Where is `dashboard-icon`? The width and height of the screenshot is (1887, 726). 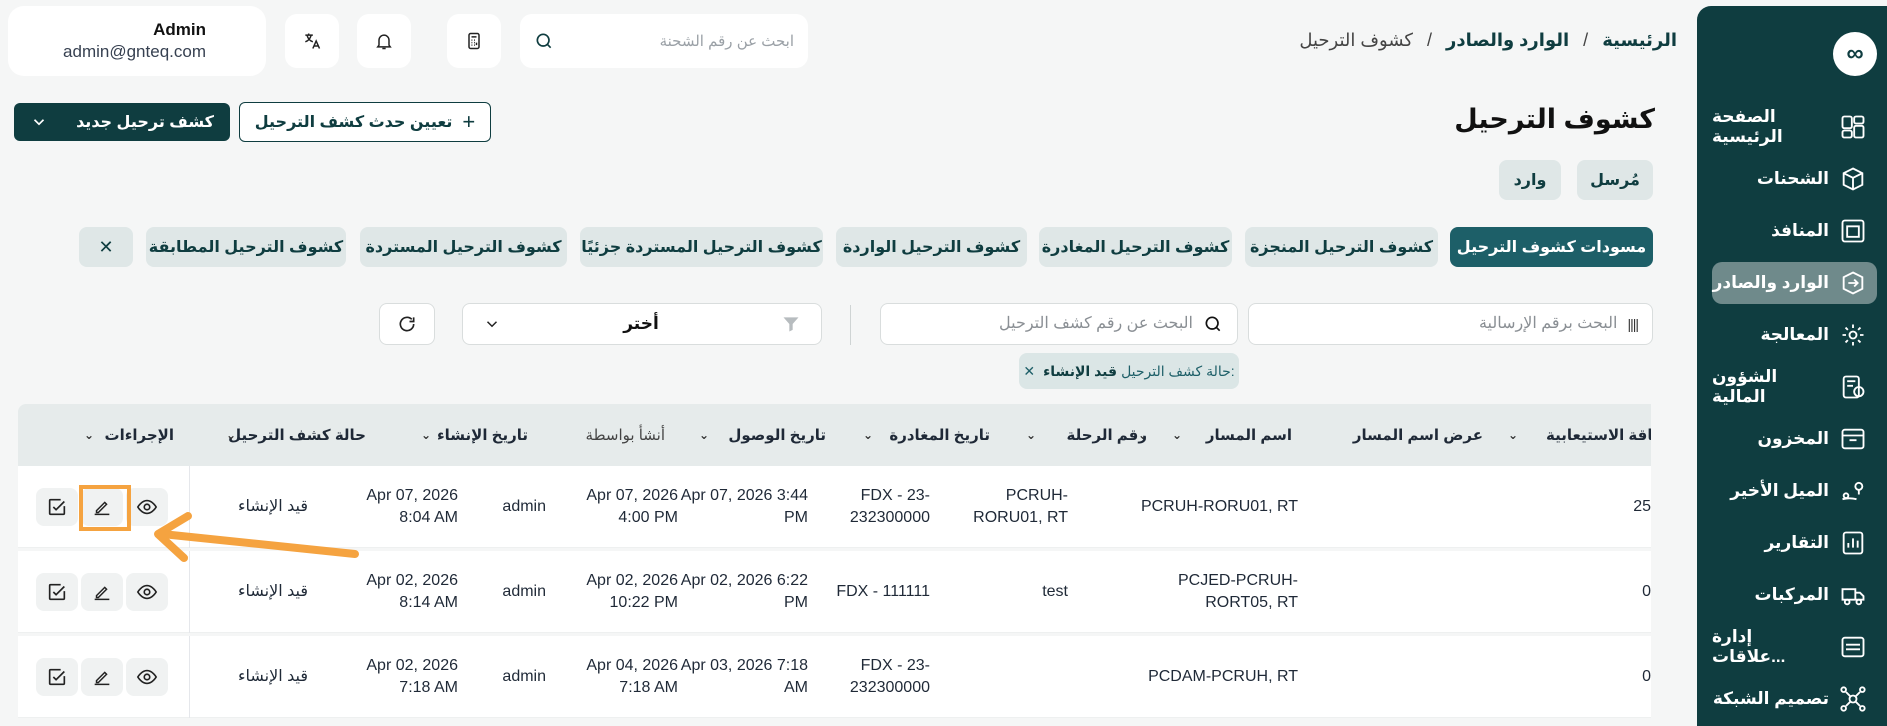 dashboard-icon is located at coordinates (1853, 127).